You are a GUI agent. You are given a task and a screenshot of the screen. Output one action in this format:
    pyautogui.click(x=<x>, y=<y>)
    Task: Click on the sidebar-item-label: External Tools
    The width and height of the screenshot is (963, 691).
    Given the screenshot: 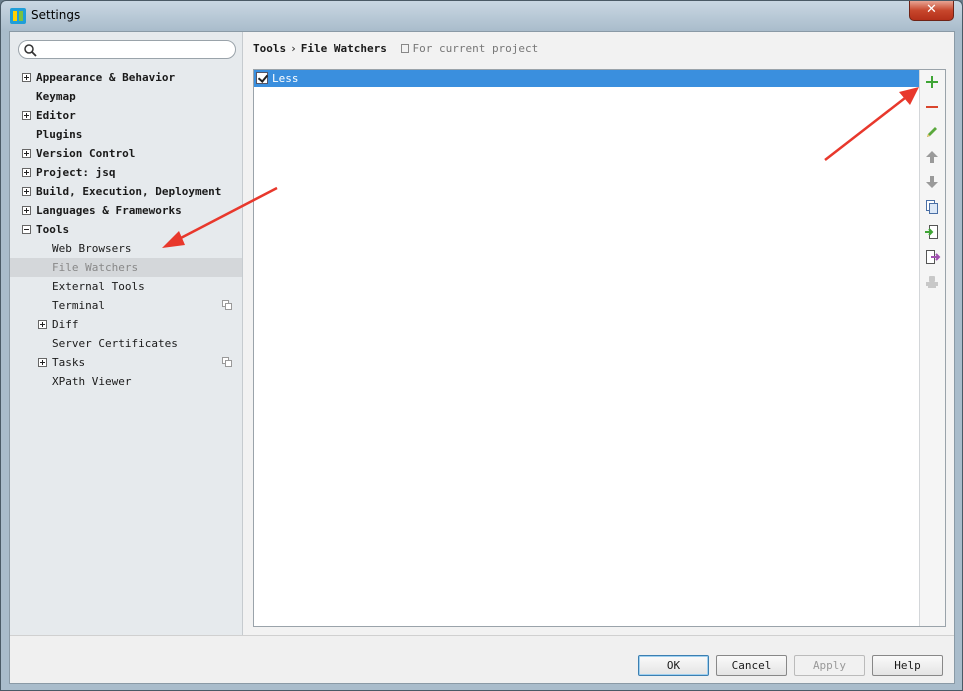 What is the action you would take?
    pyautogui.click(x=98, y=286)
    